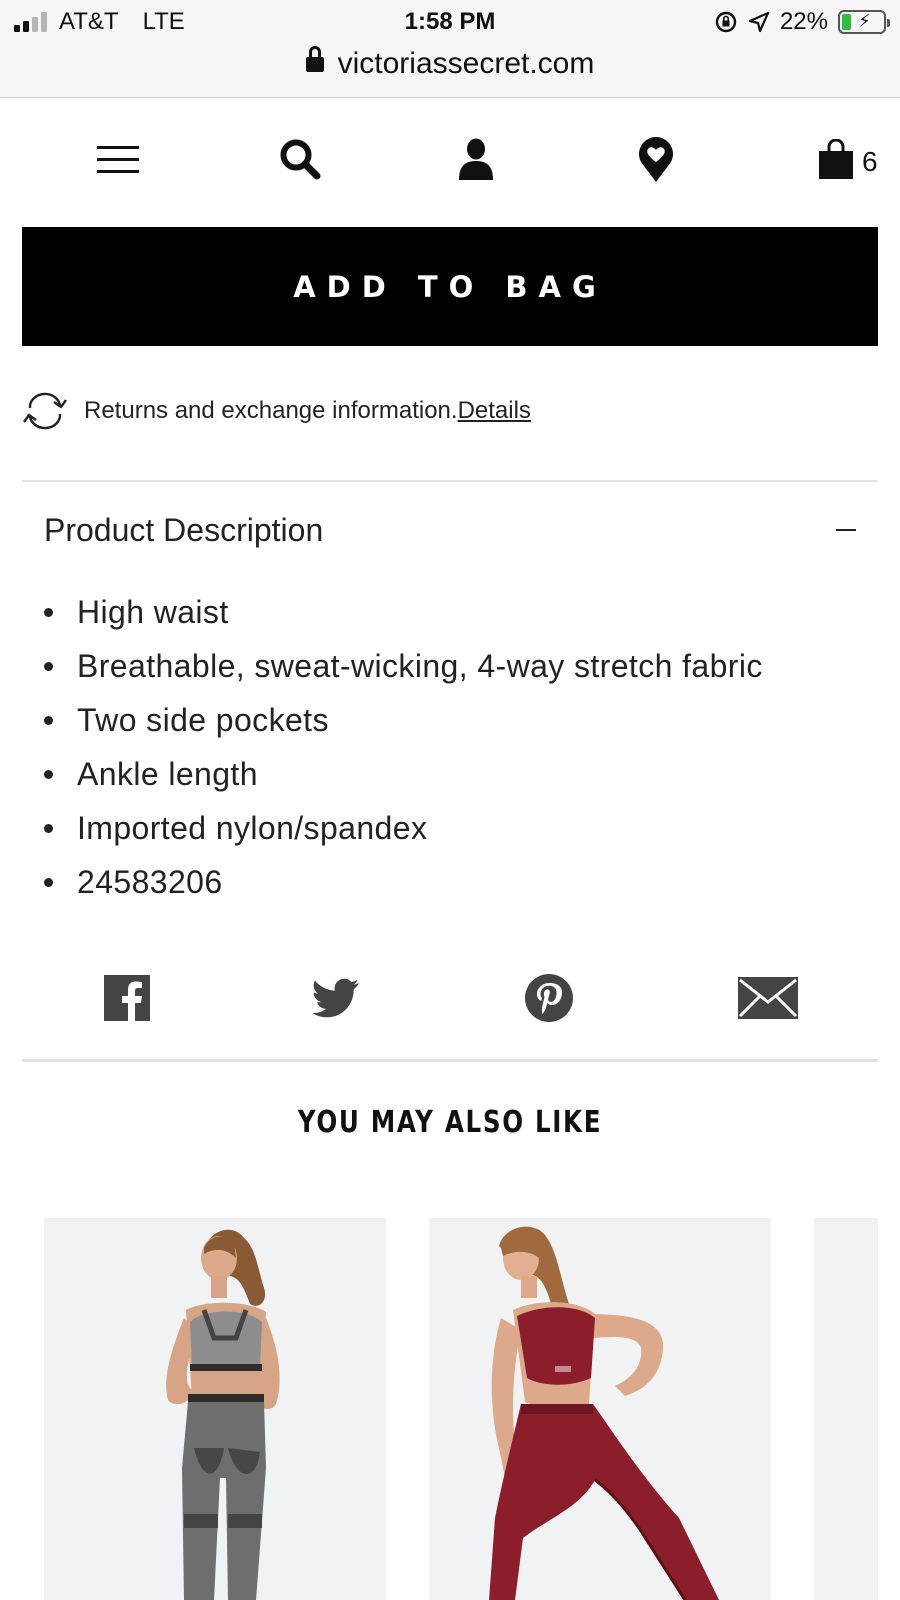 The height and width of the screenshot is (1600, 900). I want to click on battery-icon: ⚡, so click(864, 22).